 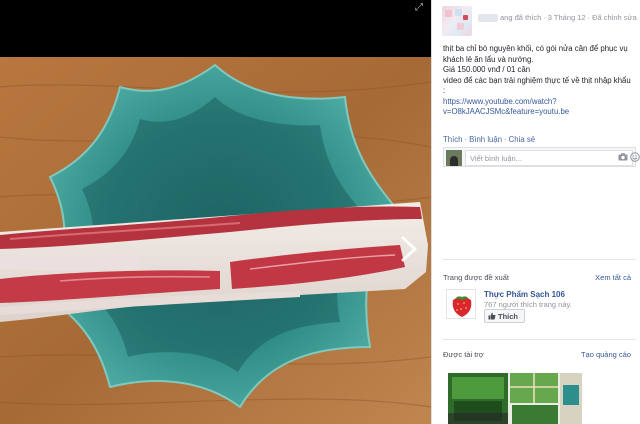 I want to click on strawberry-icon, so click(x=461, y=304).